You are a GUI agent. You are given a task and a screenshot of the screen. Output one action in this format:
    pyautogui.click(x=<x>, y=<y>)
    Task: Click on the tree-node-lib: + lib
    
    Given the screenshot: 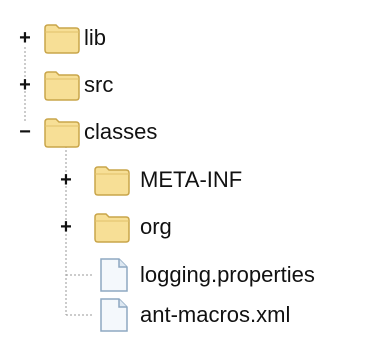 What is the action you would take?
    pyautogui.click(x=183, y=38)
    